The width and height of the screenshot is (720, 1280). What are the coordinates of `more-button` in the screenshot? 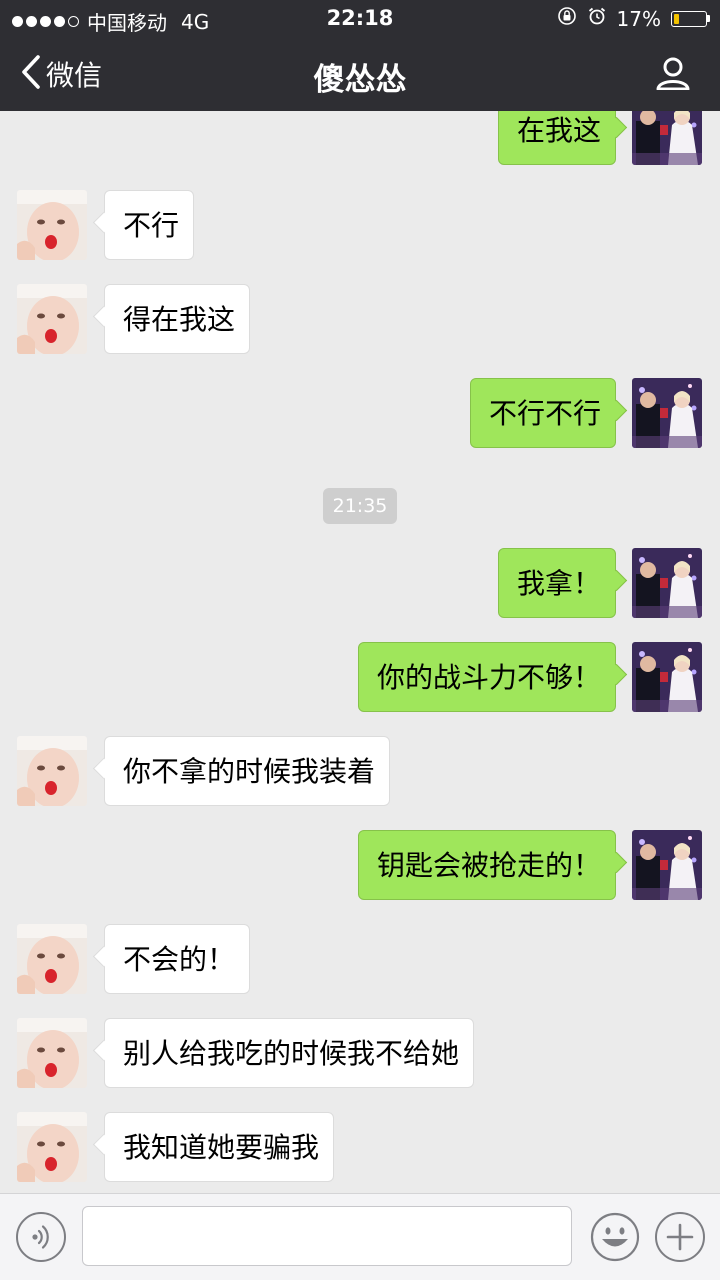 It's located at (680, 1237).